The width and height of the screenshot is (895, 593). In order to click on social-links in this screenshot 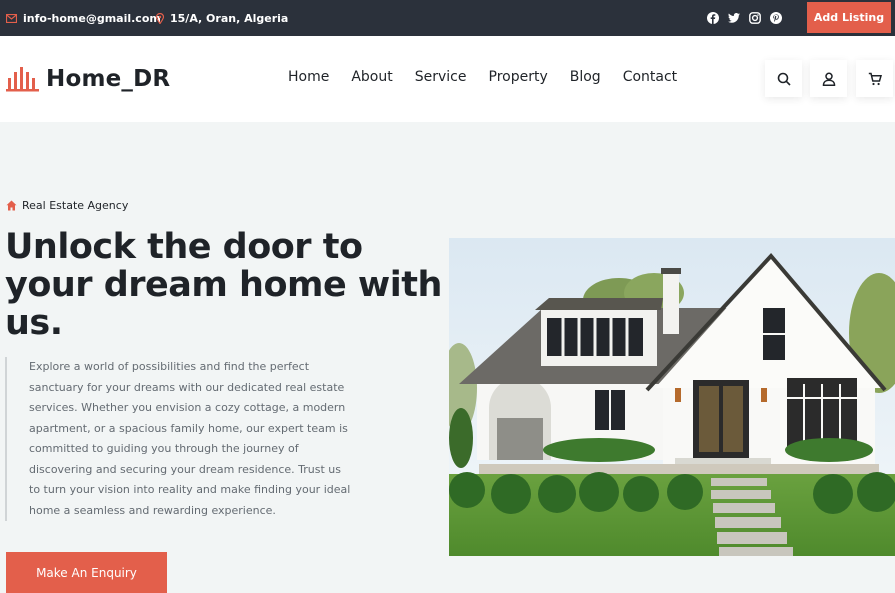, I will do `click(744, 18)`.